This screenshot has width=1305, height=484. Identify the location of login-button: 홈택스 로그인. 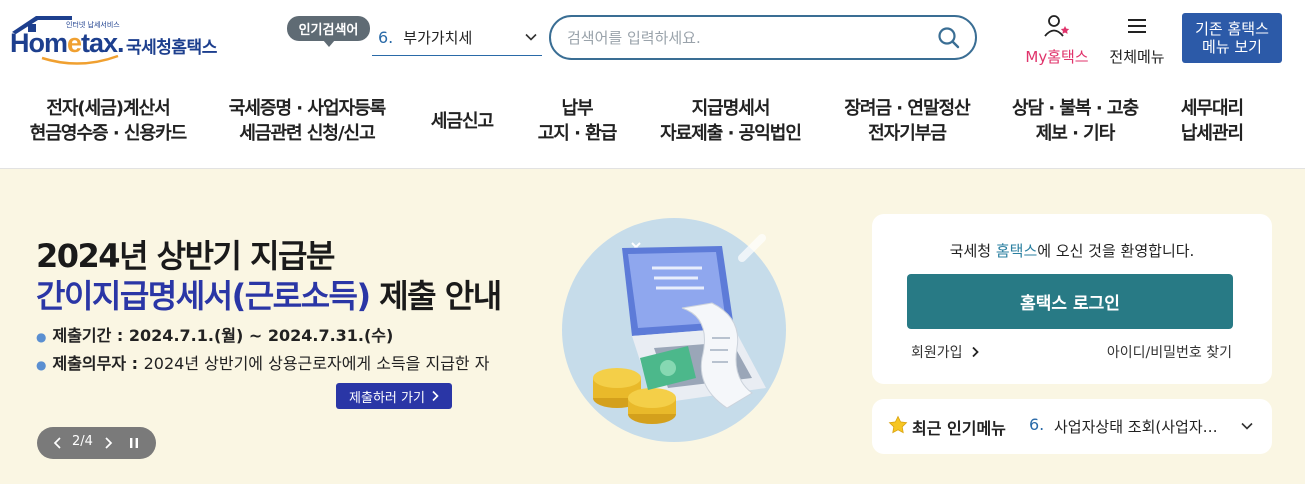
(1070, 301).